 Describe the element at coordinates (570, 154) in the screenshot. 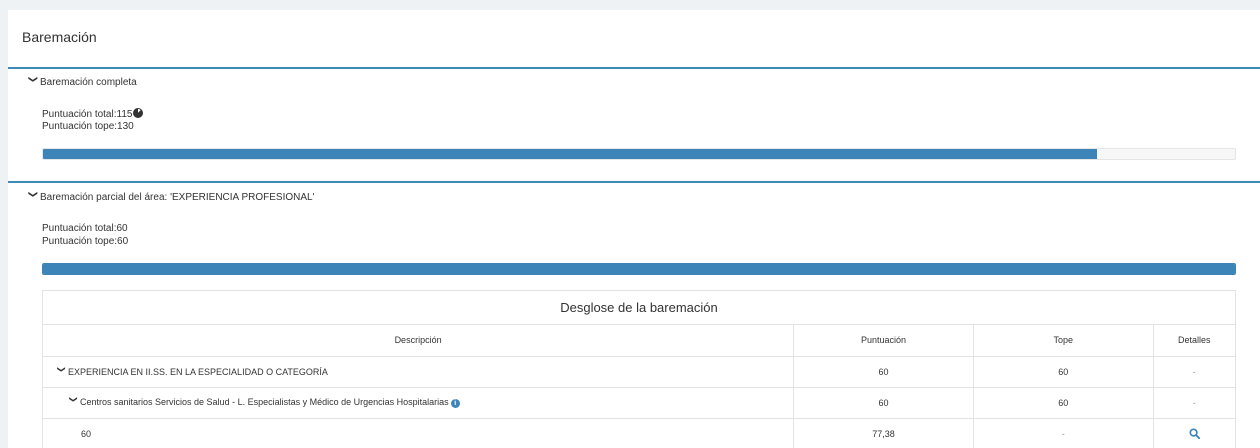

I see `complete-progress-fill` at that location.